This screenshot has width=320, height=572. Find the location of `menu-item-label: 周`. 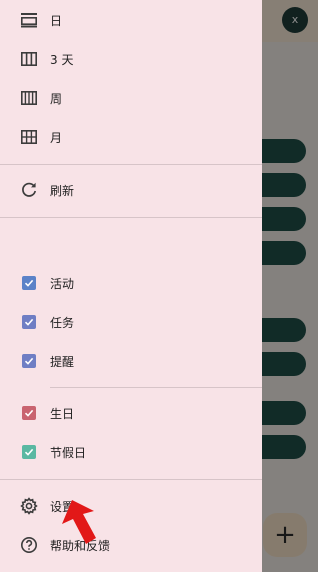

menu-item-label: 周 is located at coordinates (56, 98).